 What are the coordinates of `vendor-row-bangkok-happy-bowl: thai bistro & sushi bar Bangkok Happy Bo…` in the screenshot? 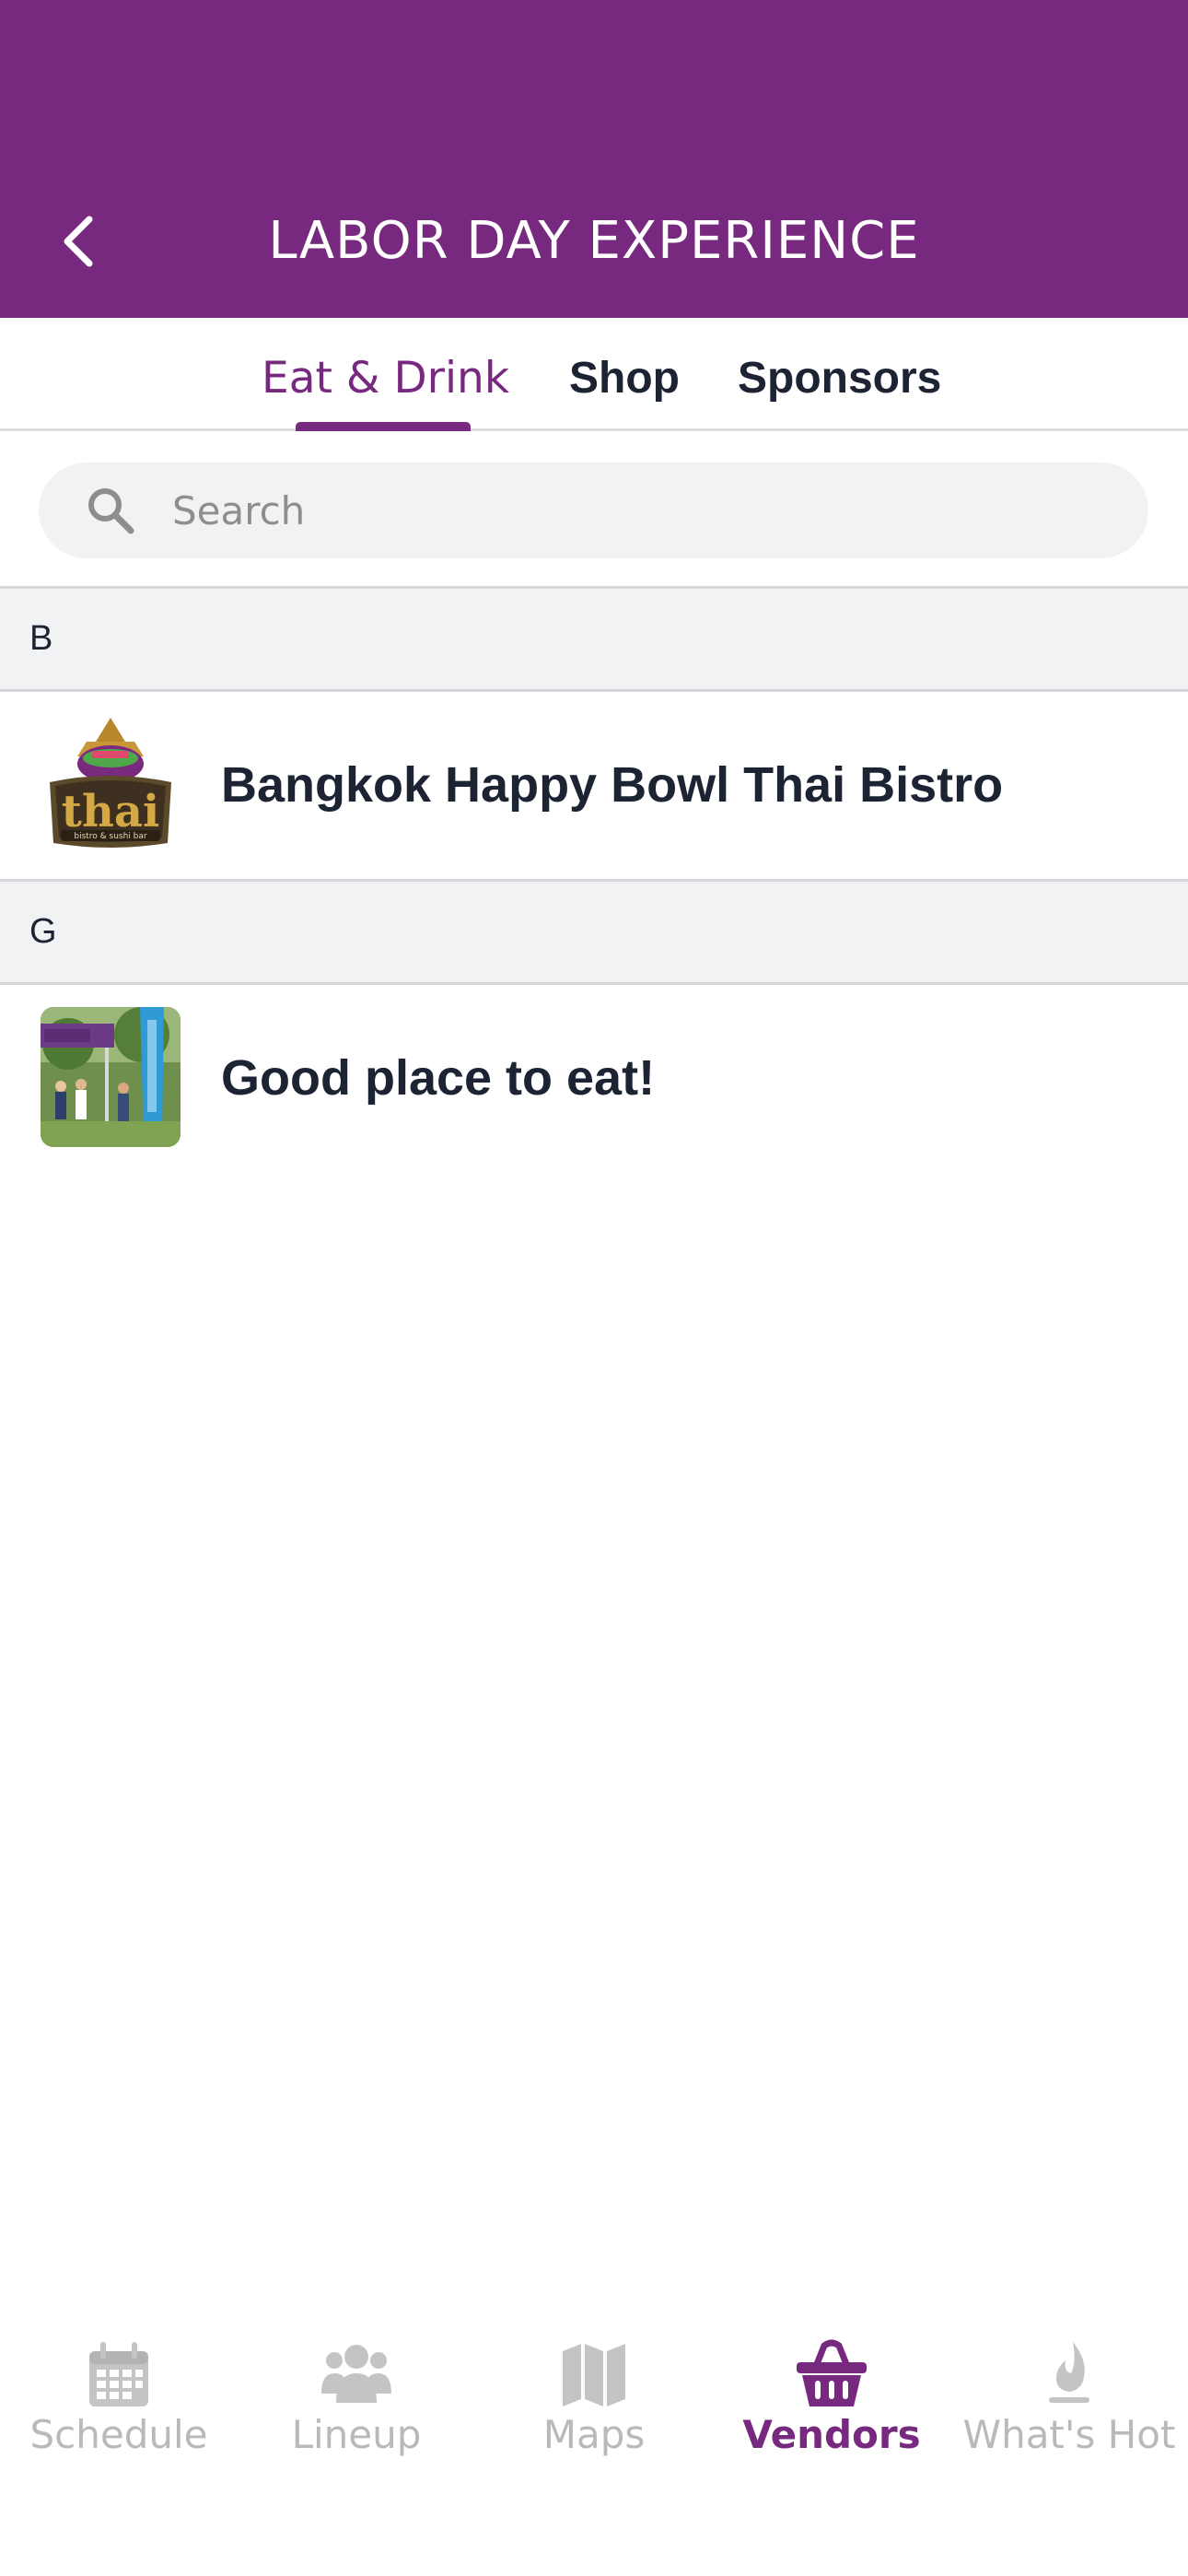 It's located at (594, 785).